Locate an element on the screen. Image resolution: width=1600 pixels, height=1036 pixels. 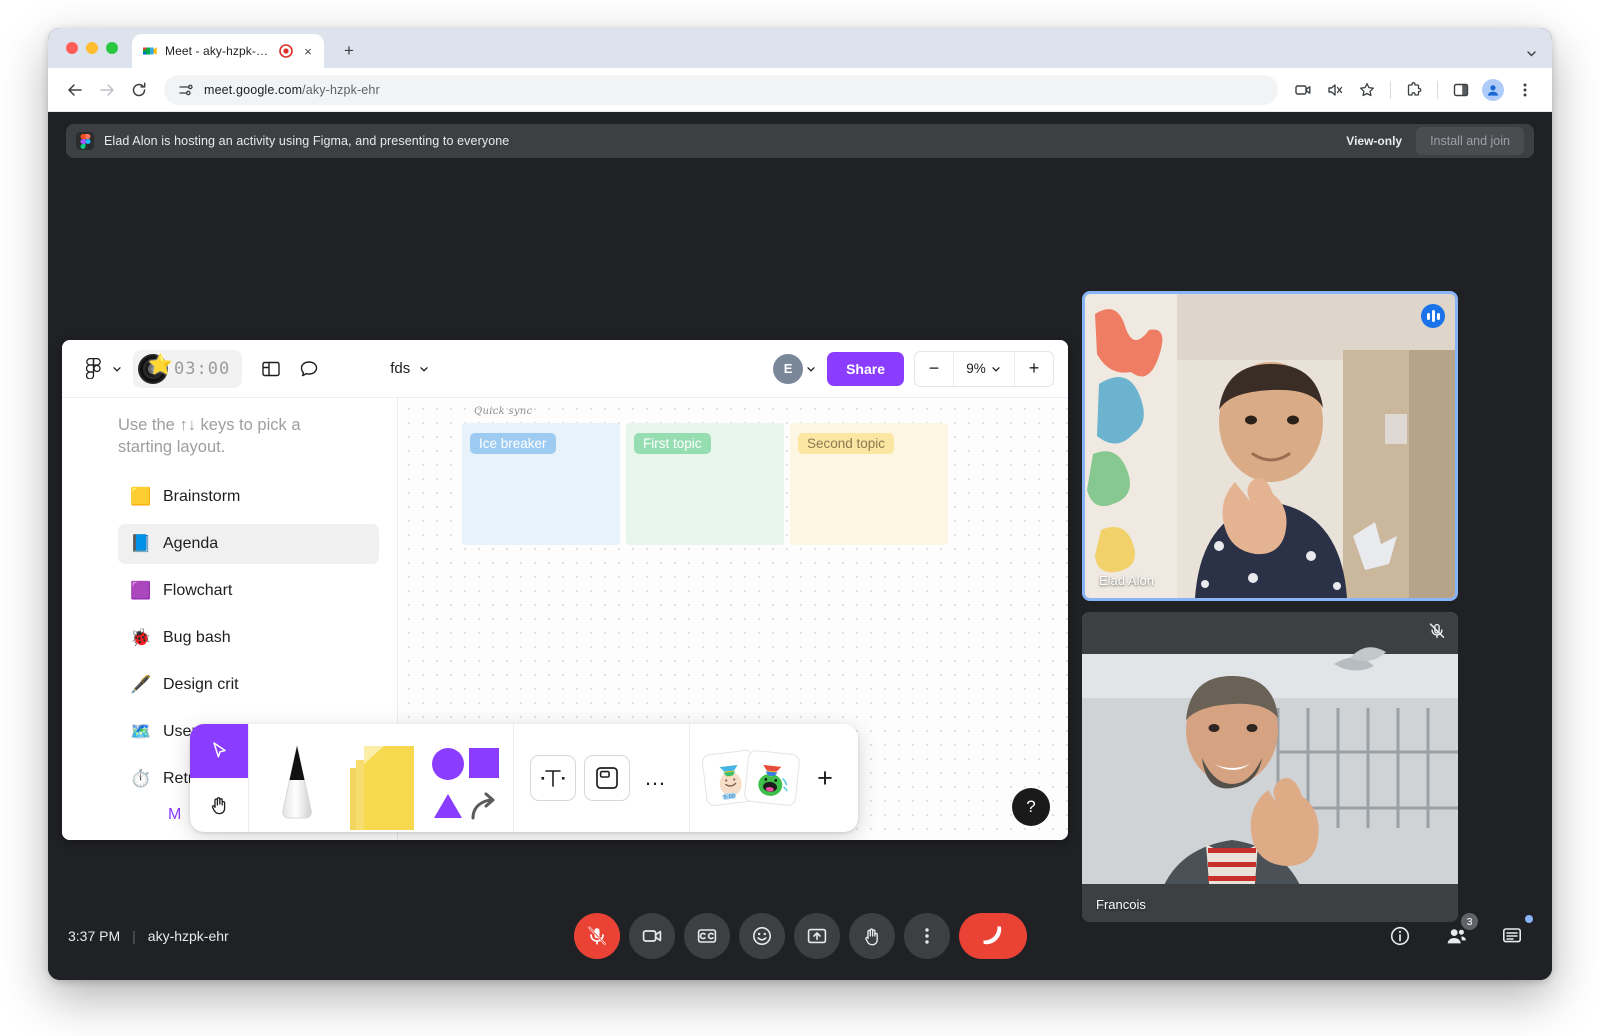
layout-panel-icon is located at coordinates (271, 369).